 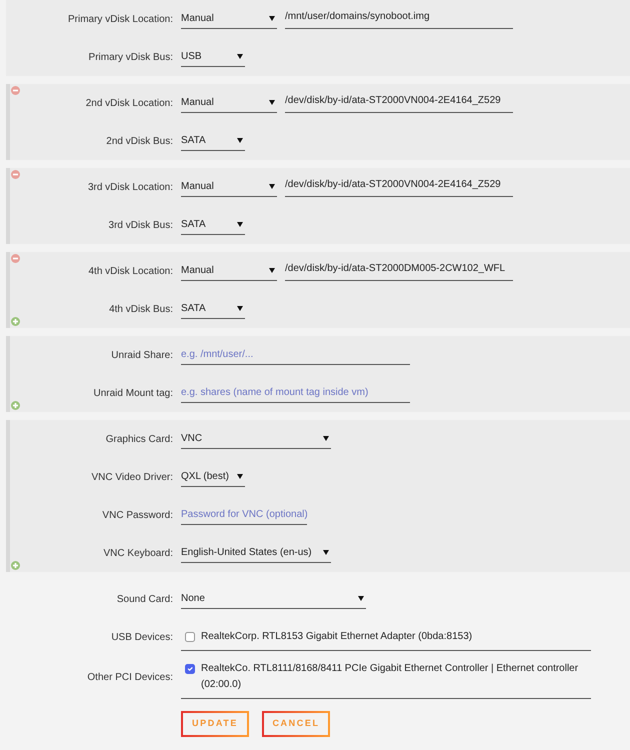 I want to click on graphics-dropdown: VNC, so click(x=256, y=439).